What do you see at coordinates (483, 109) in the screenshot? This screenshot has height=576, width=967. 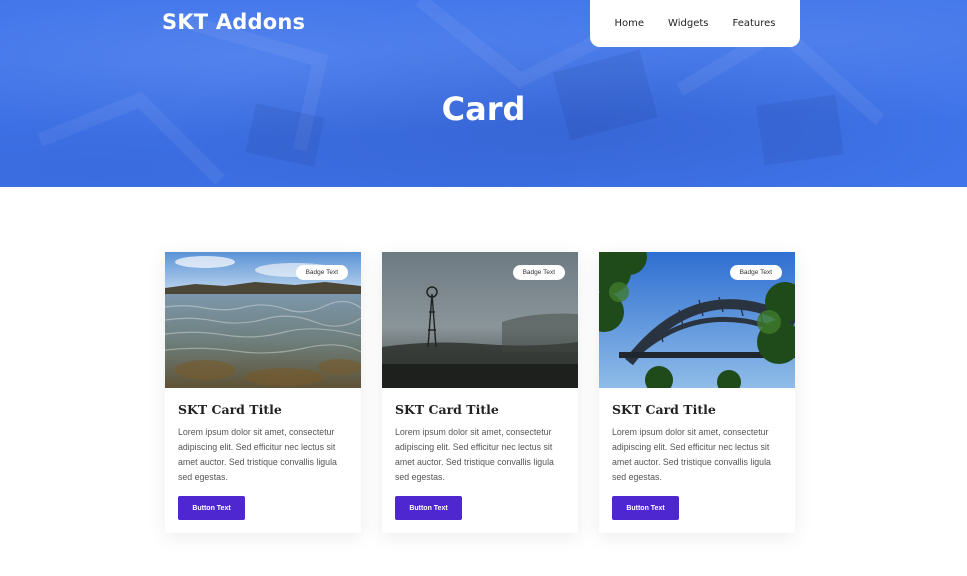 I see `page-title: Card` at bounding box center [483, 109].